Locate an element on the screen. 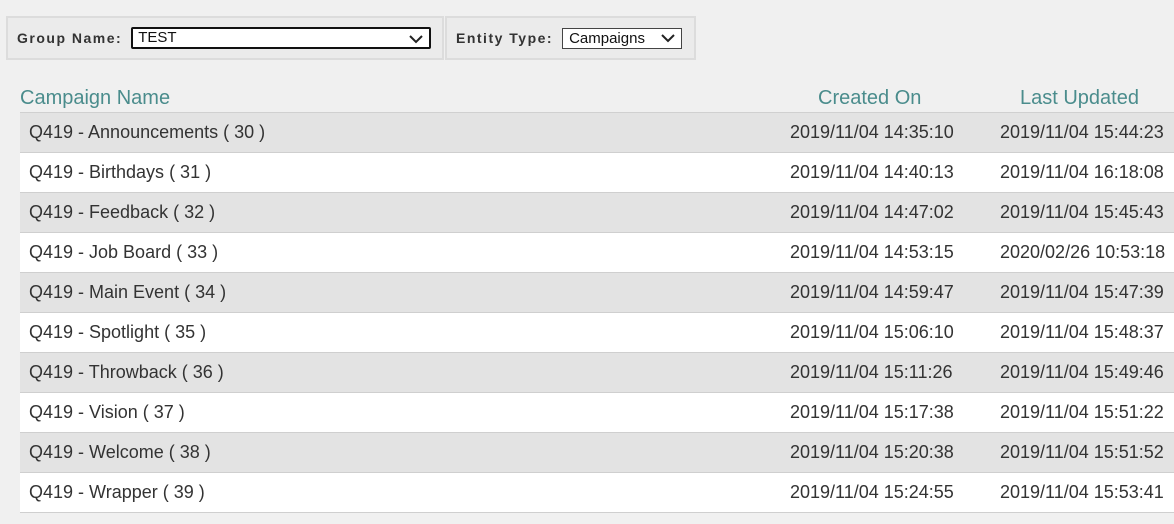 Image resolution: width=1174 pixels, height=524 pixels. column-header-last-updated: Last Updated is located at coordinates (1079, 98).